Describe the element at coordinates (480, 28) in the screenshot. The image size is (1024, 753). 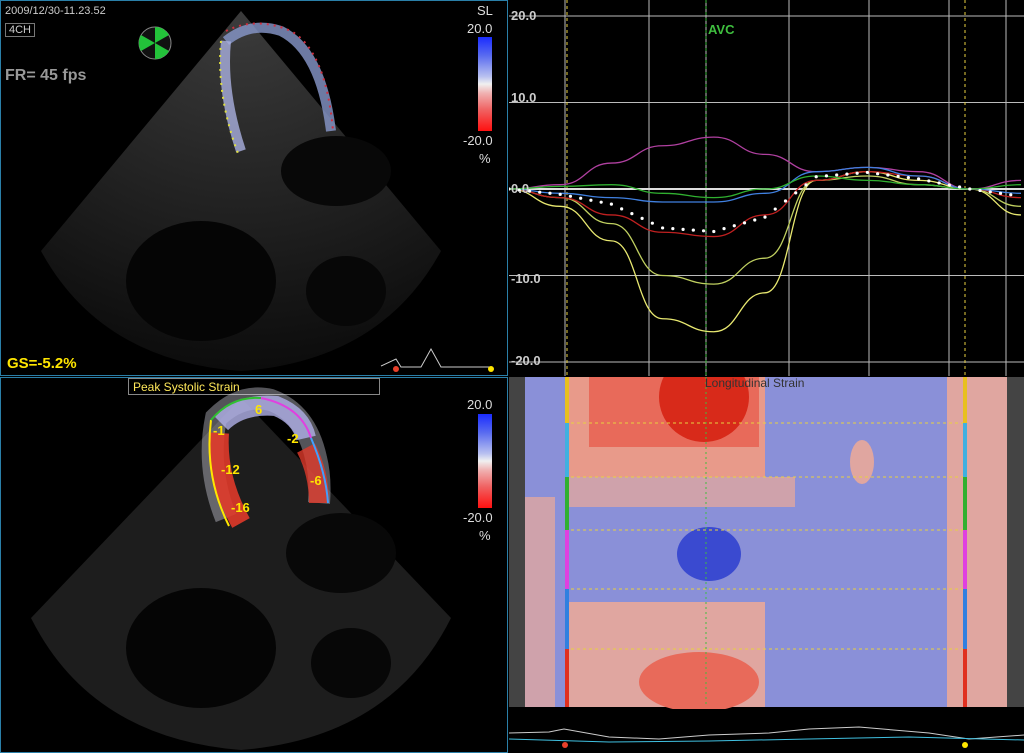
I see `scale-max: 20.0` at that location.